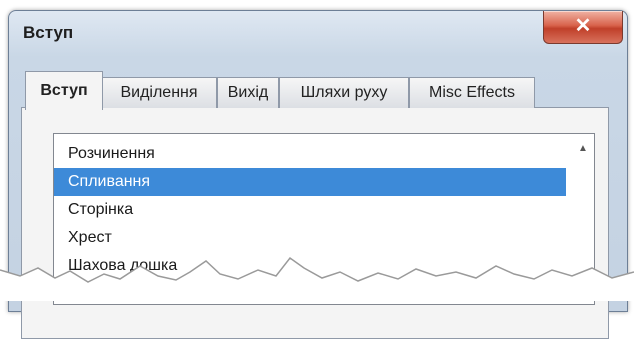 This screenshot has height=339, width=634. What do you see at coordinates (317, 278) in the screenshot?
I see `torn-paper-edge` at bounding box center [317, 278].